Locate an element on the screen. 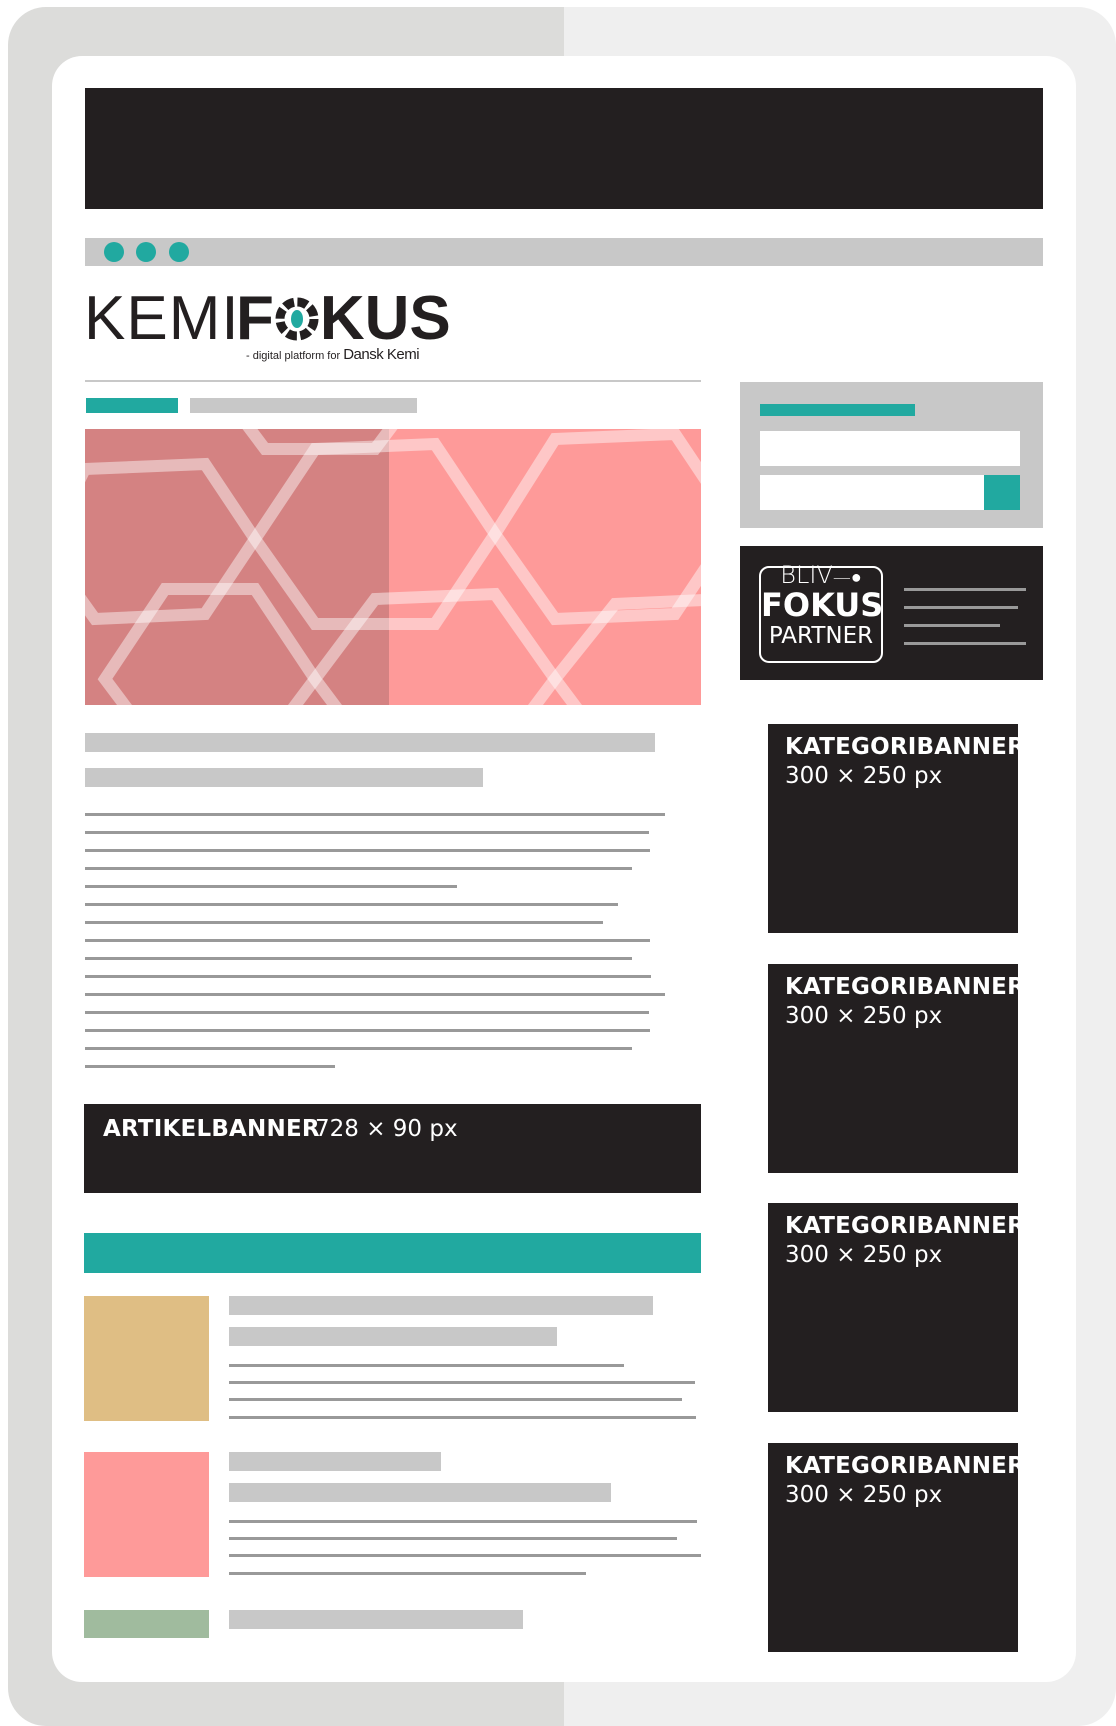  category-tag is located at coordinates (132, 405).